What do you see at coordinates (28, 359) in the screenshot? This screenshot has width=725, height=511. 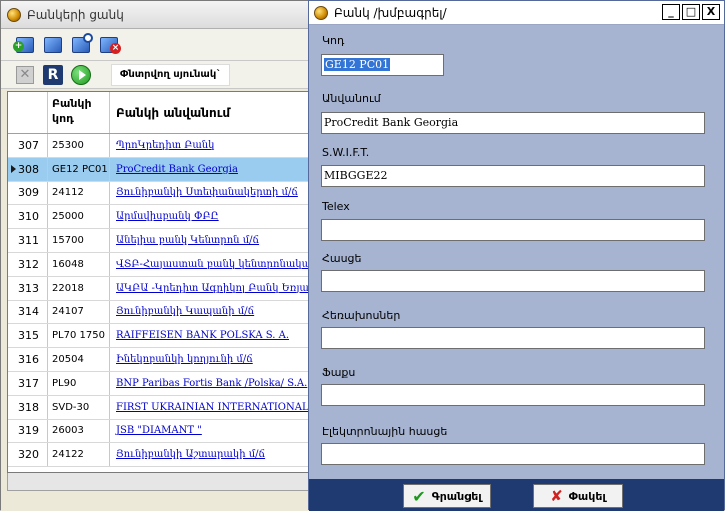 I see `row-id-cell: 316` at bounding box center [28, 359].